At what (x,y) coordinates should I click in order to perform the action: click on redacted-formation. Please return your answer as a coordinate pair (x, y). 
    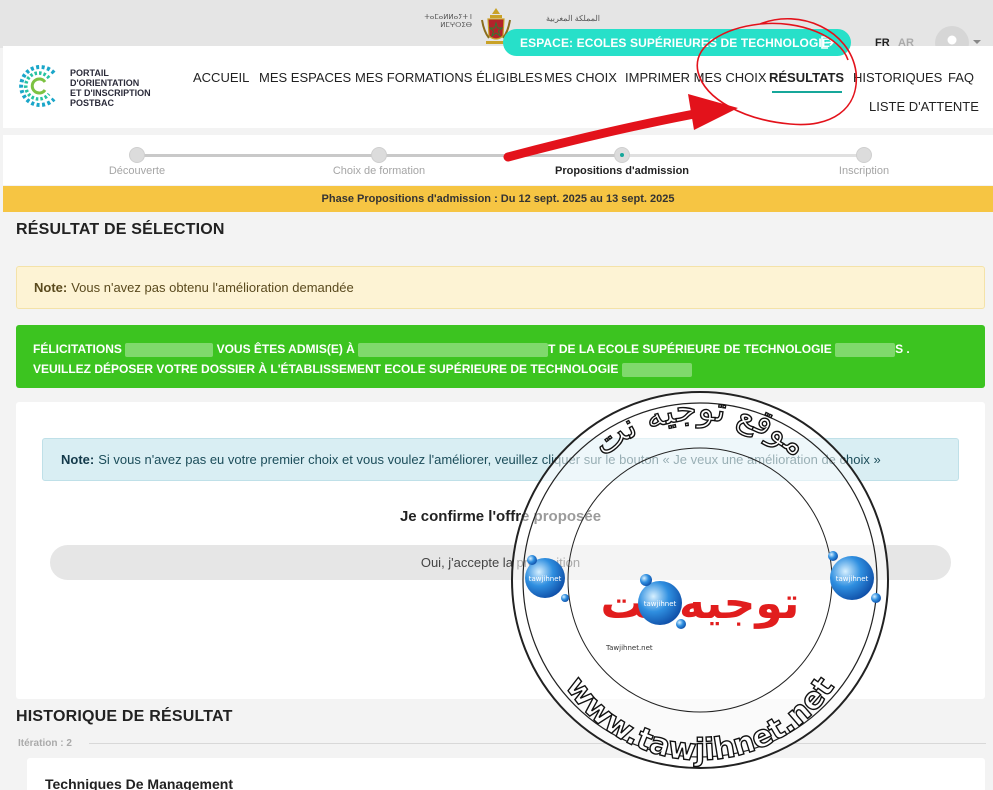
    Looking at the image, I should click on (453, 349).